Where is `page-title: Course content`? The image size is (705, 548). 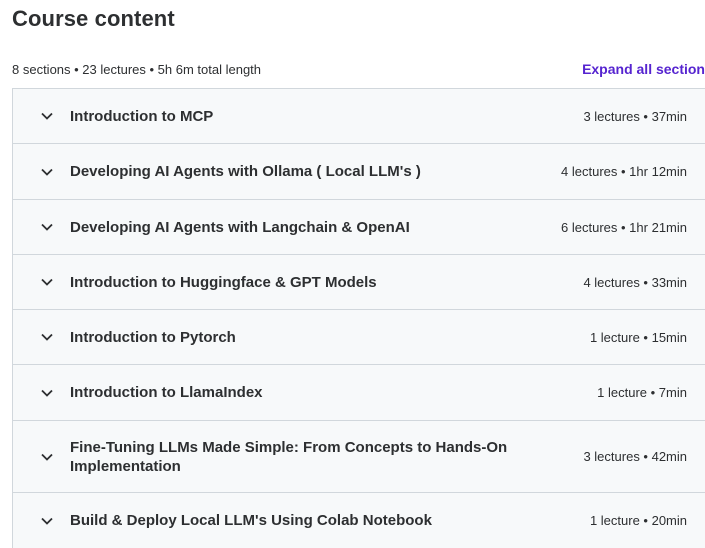
page-title: Course content is located at coordinates (93, 18).